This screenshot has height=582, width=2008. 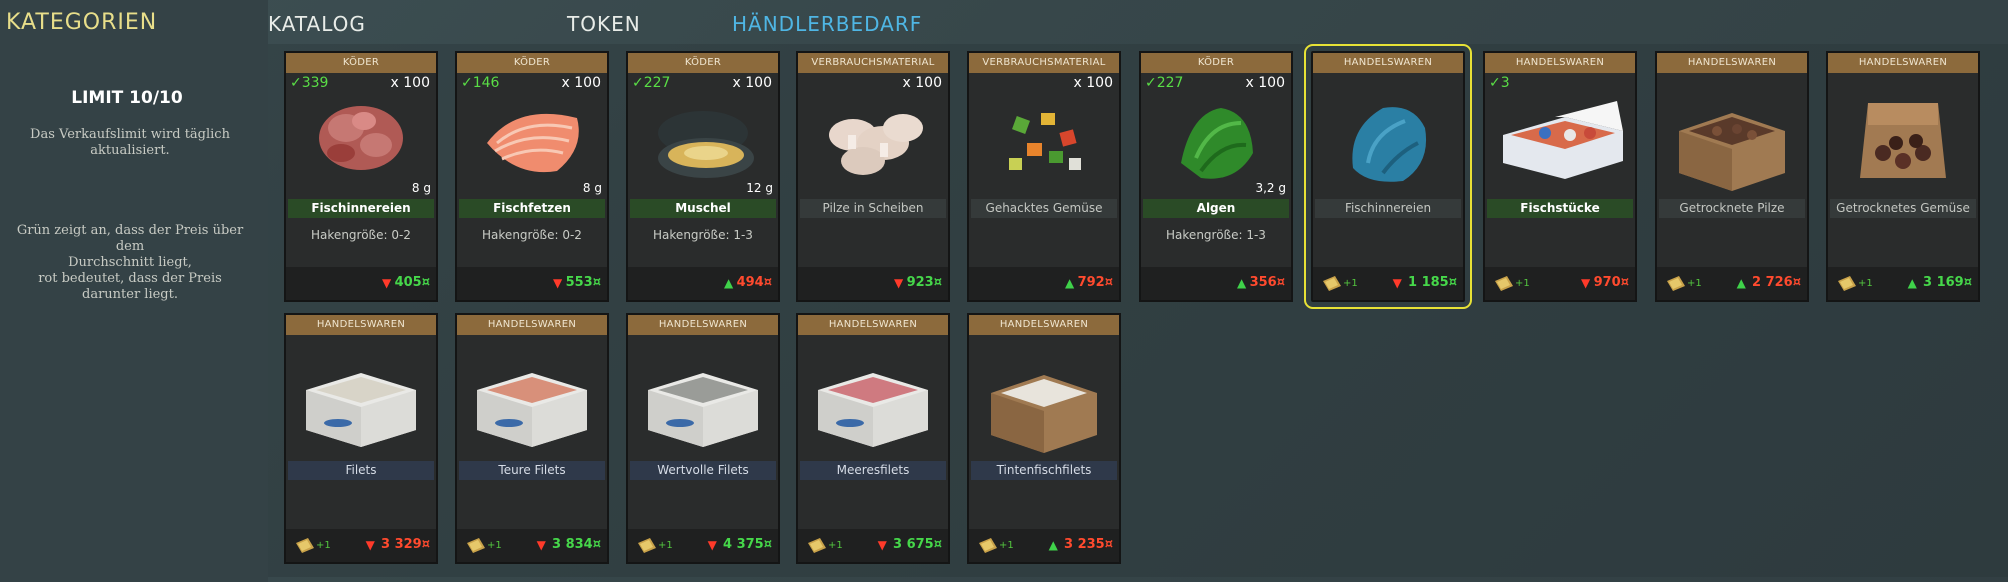 What do you see at coordinates (532, 283) in the screenshot?
I see `price-bar: ▼ 553¤` at bounding box center [532, 283].